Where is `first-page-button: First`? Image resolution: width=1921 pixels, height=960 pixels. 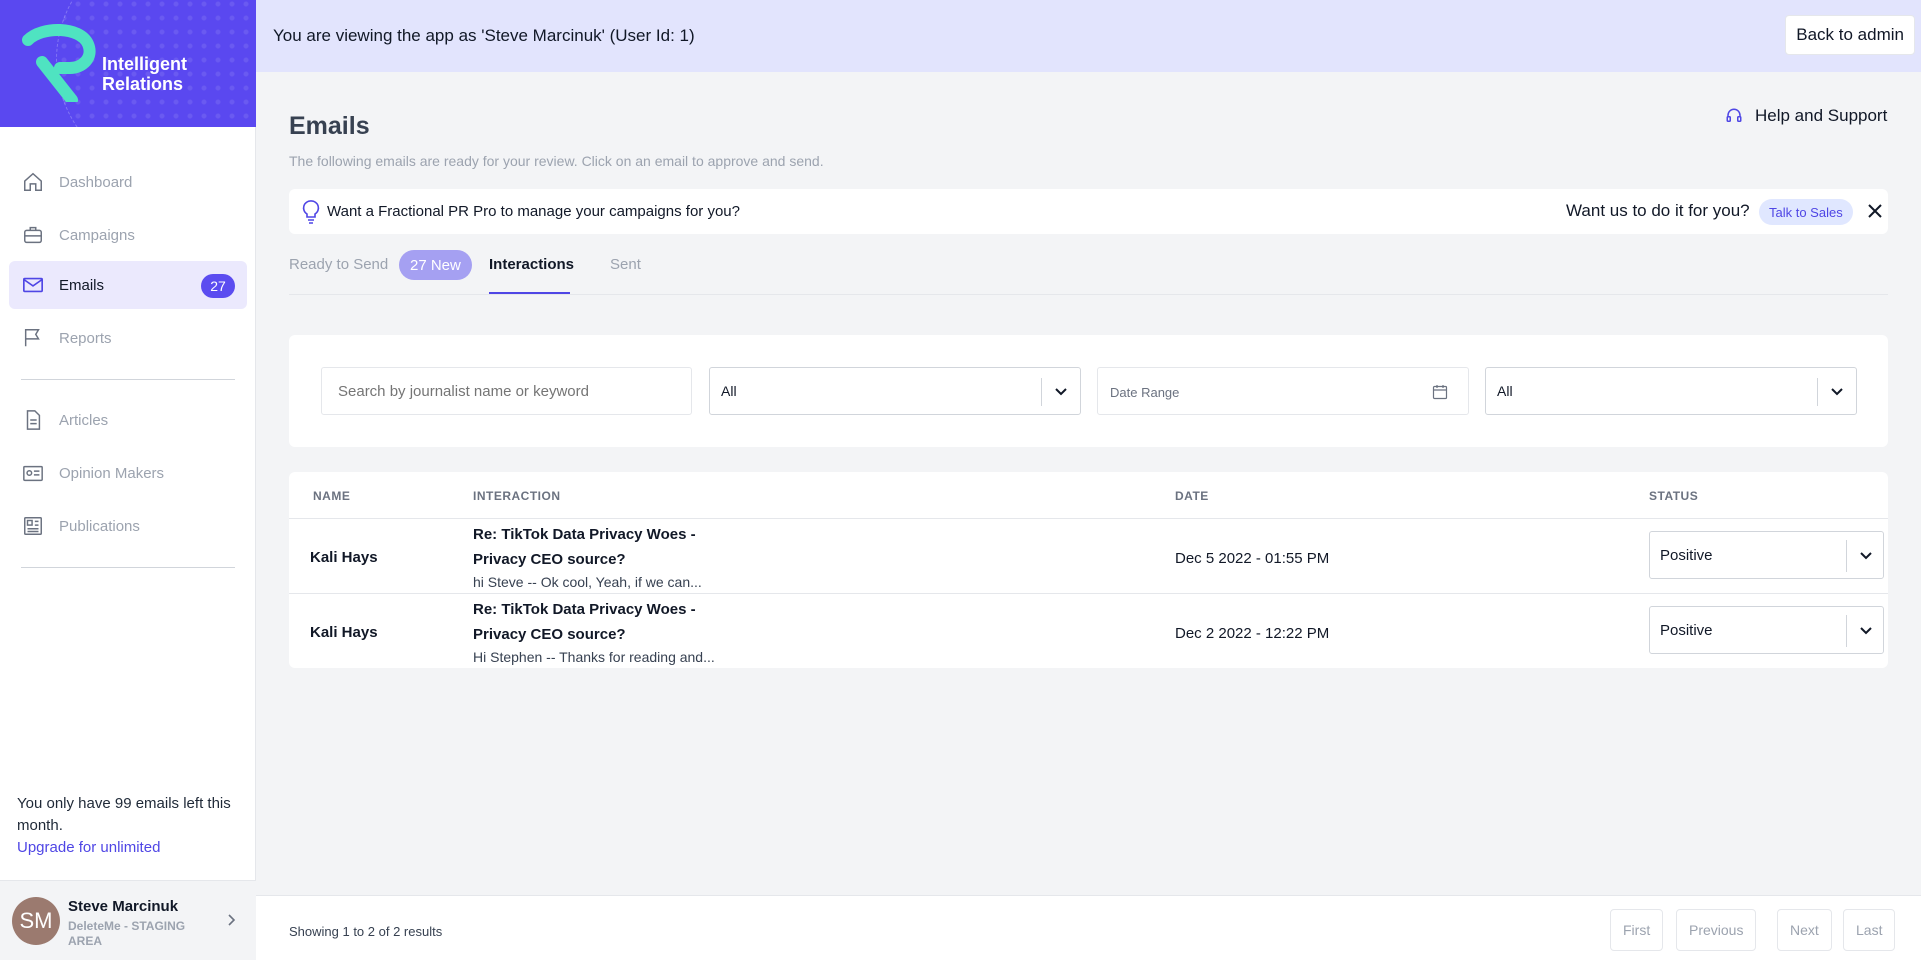 first-page-button: First is located at coordinates (1637, 930).